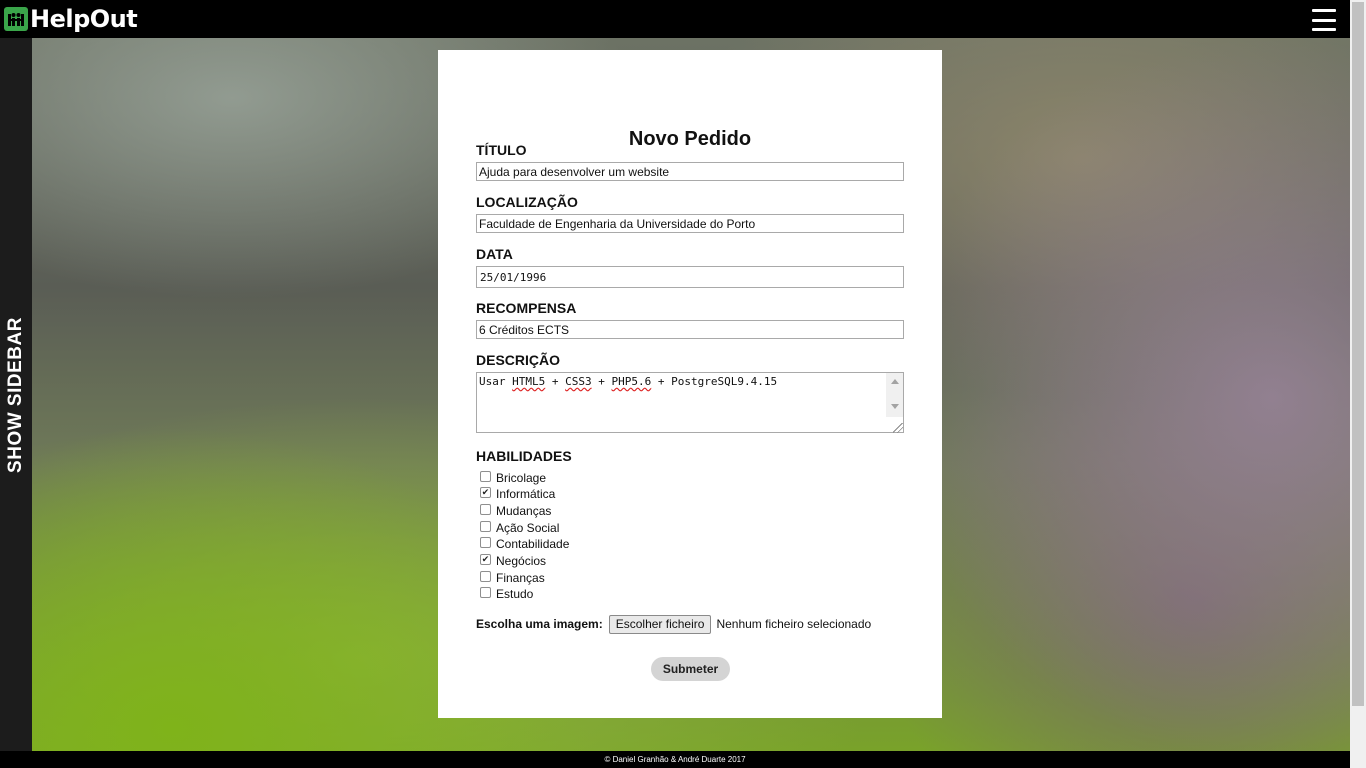  I want to click on helpout-logo-icon, so click(16, 19).